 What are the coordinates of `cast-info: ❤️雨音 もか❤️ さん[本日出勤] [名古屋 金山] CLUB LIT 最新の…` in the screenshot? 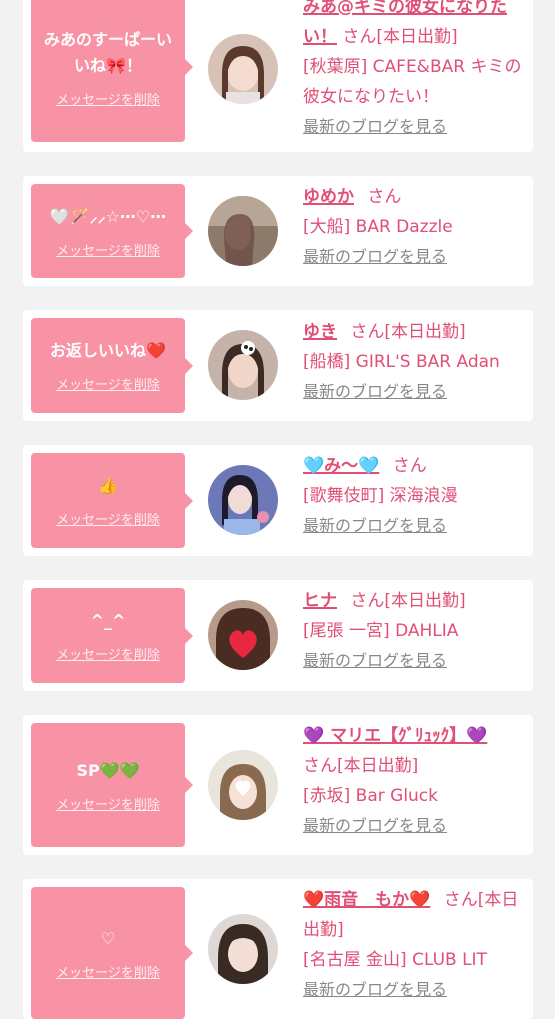 It's located at (414, 945).